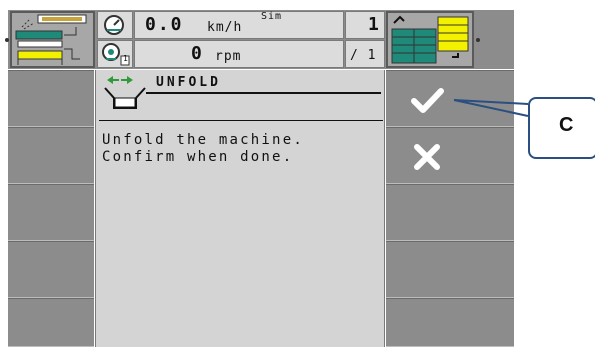 This screenshot has width=595, height=347. I want to click on dialog-message-line: Unfold the machine., so click(203, 140).